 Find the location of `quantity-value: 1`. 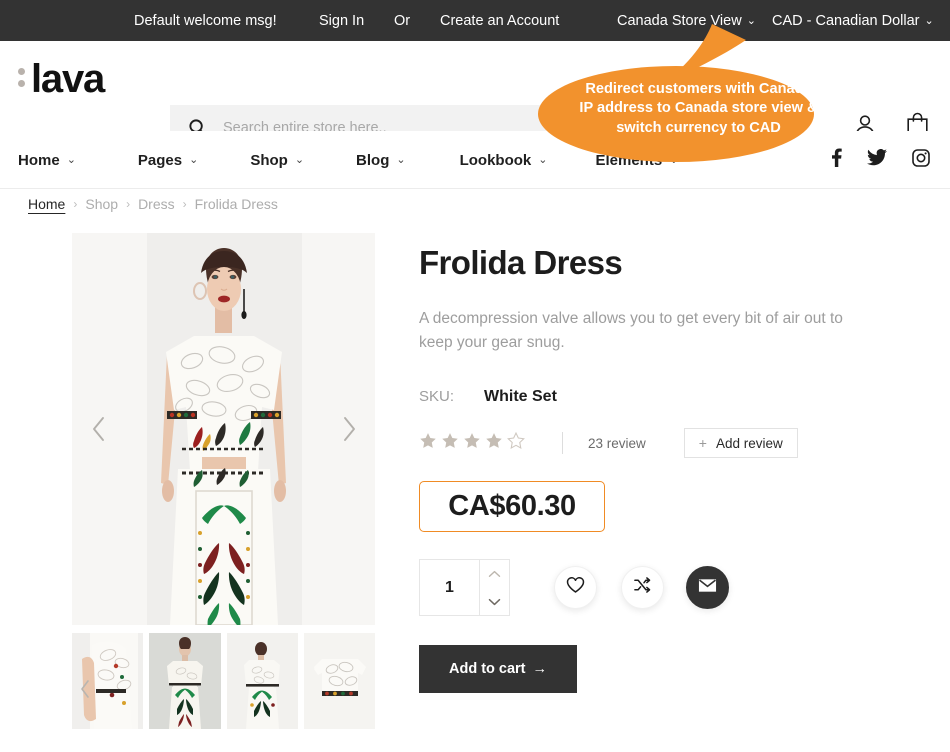

quantity-value: 1 is located at coordinates (449, 587).